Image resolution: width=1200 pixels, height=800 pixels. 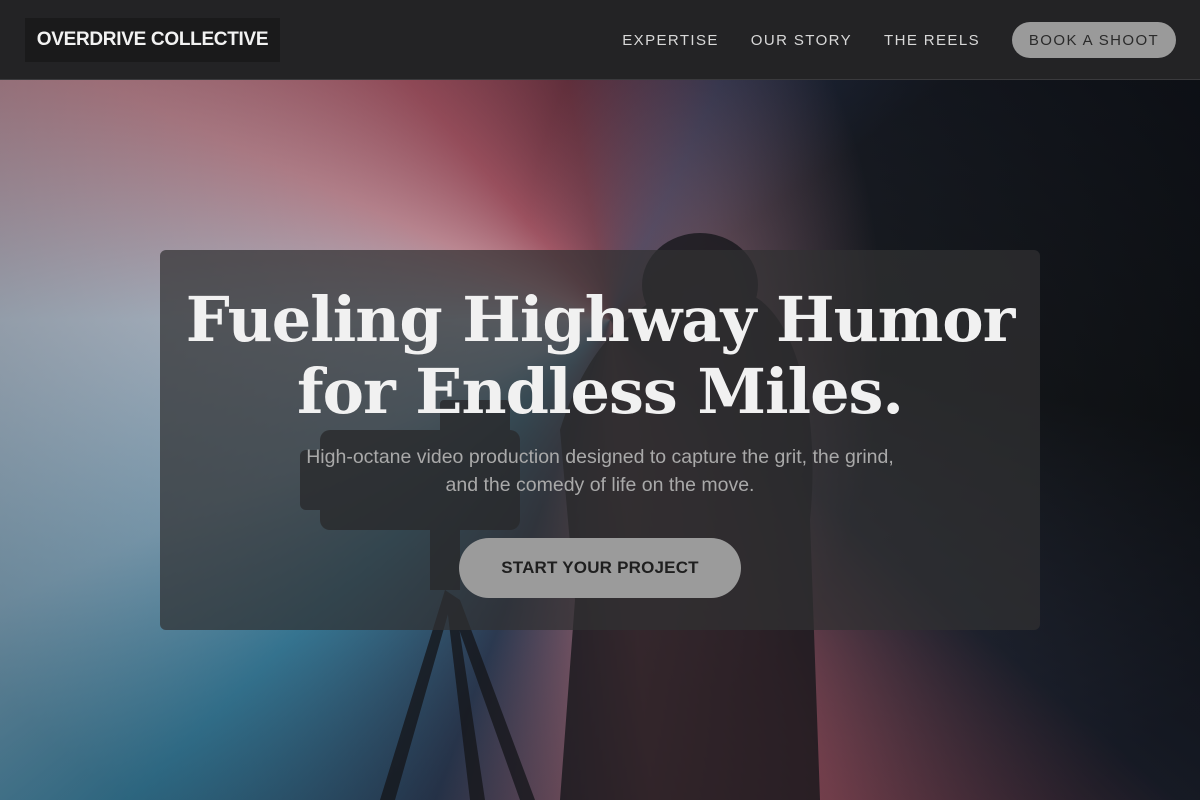 What do you see at coordinates (600, 568) in the screenshot?
I see `start-your-project-button: START YOUR PROJECT` at bounding box center [600, 568].